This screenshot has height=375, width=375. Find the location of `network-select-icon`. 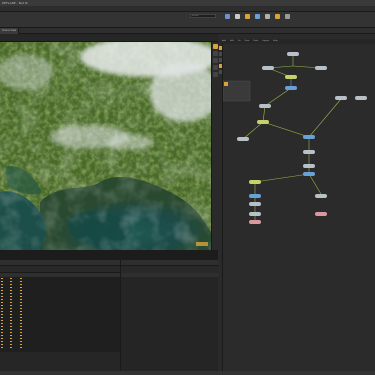

network-select-icon is located at coordinates (220, 48).